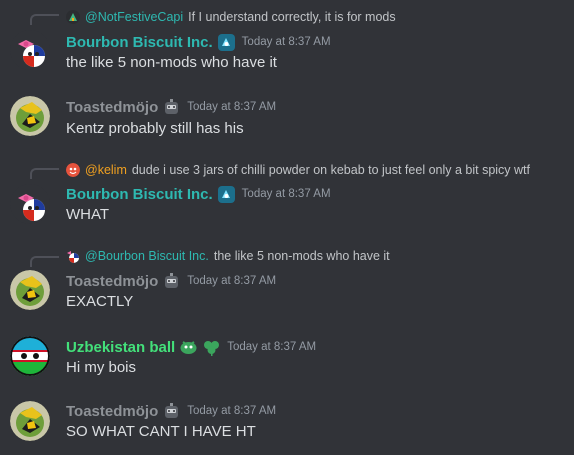 Image resolution: width=574 pixels, height=455 pixels. What do you see at coordinates (301, 256) in the screenshot?
I see `reply-text: the like 5 non-mods who have it` at bounding box center [301, 256].